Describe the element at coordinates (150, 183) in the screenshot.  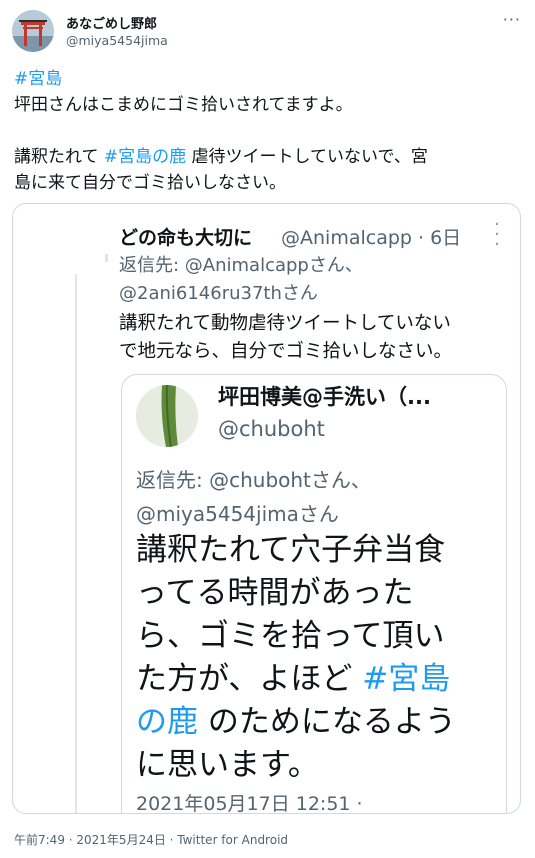
I see `text-segment: 島に来て自分でゴミ拾いしなさい。` at that location.